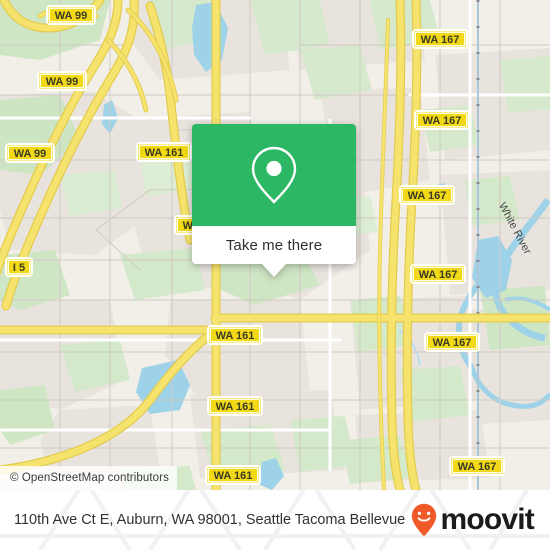  Describe the element at coordinates (274, 270) in the screenshot. I see `popup-pointer-tail` at that location.